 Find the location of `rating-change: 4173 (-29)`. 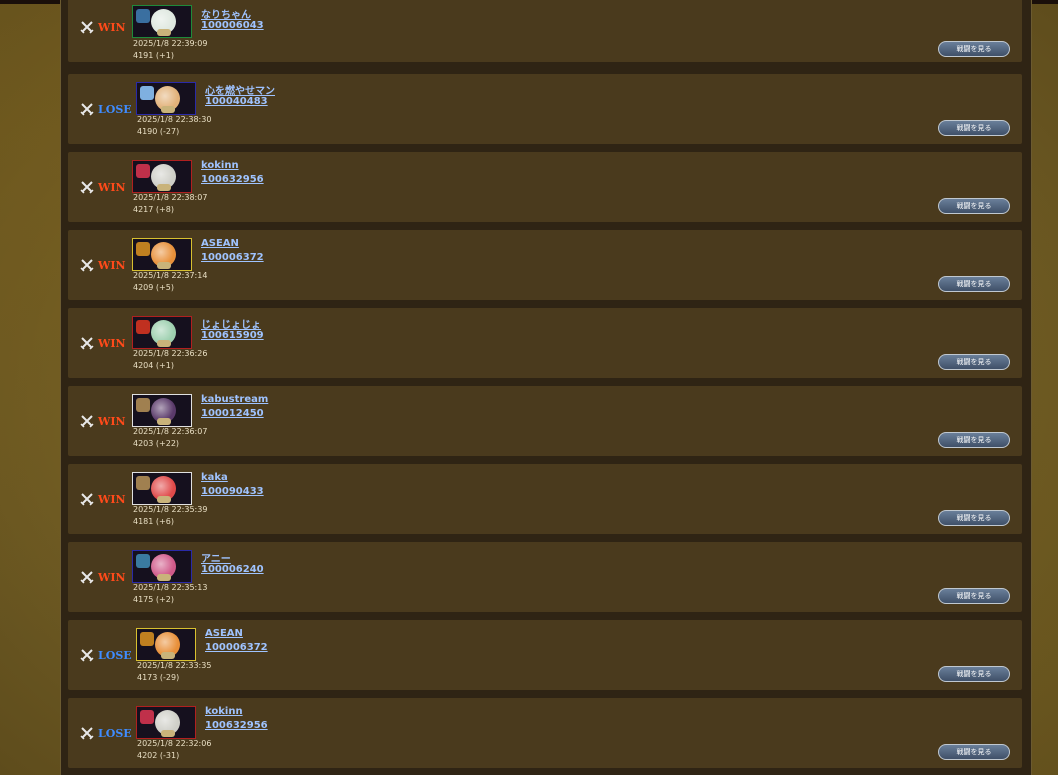

rating-change: 4173 (-29) is located at coordinates (158, 677).